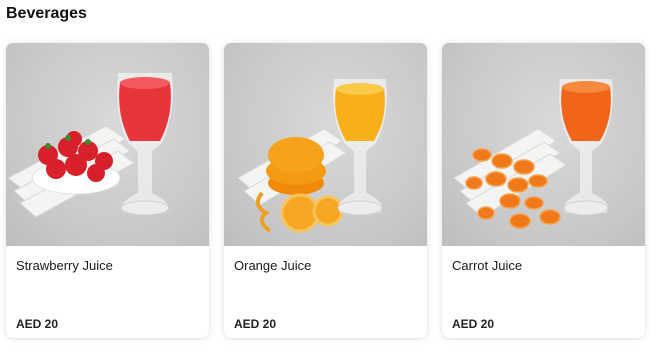  I want to click on product-name: Carrot Juice, so click(487, 265).